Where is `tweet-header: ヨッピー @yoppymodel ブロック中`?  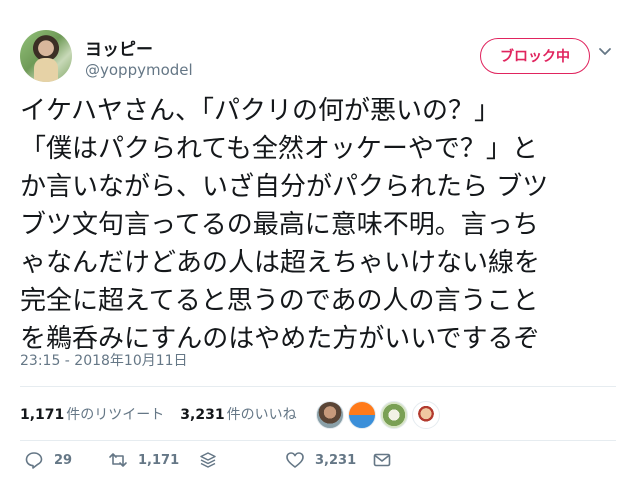 tweet-header: ヨッピー @yoppymodel ブロック中 is located at coordinates (320, 58).